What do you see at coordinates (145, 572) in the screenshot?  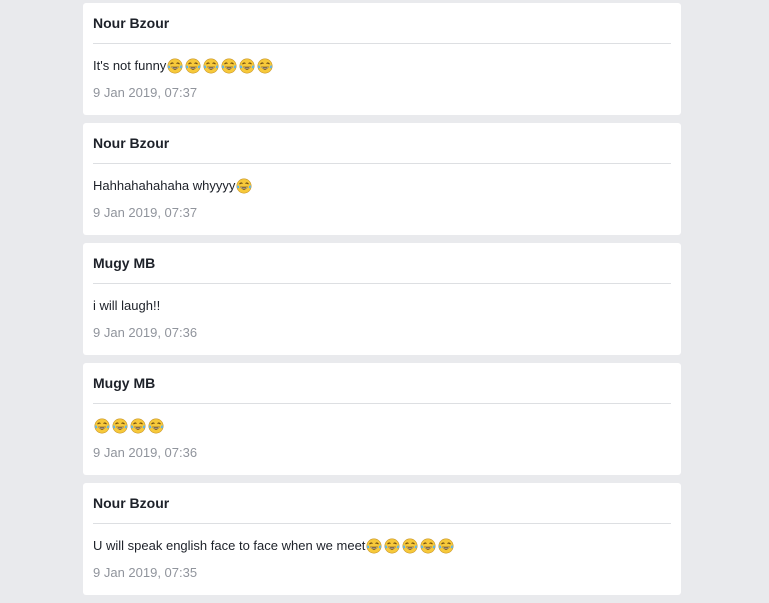 I see `message-timestamp: 9 Jan 2019, 07:35` at bounding box center [145, 572].